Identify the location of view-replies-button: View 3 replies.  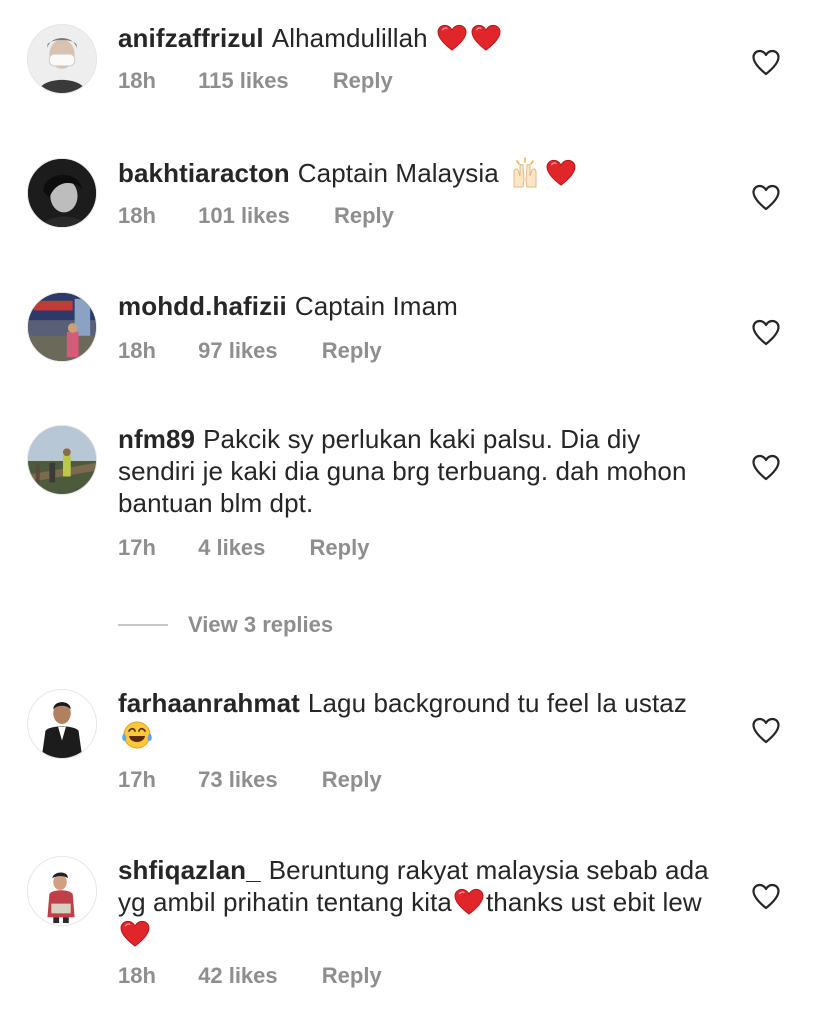
(225, 625).